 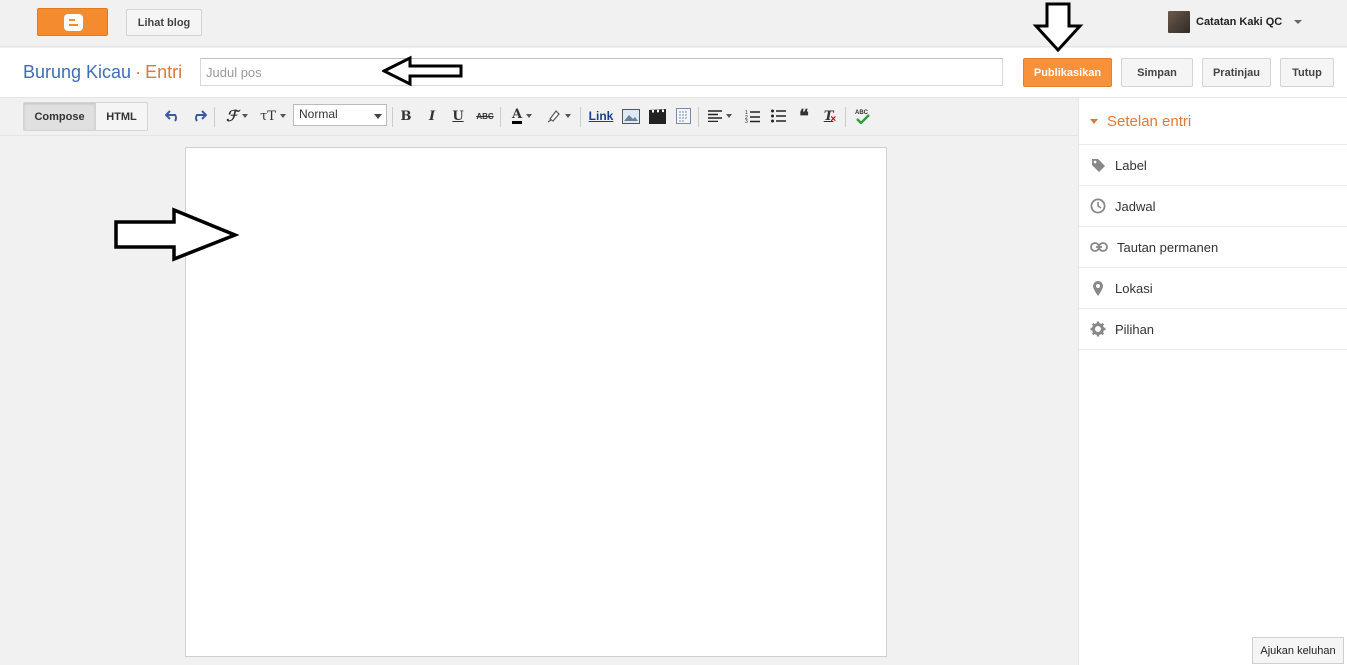 I want to click on account-name: Catatan Kaki QC, so click(x=1239, y=22).